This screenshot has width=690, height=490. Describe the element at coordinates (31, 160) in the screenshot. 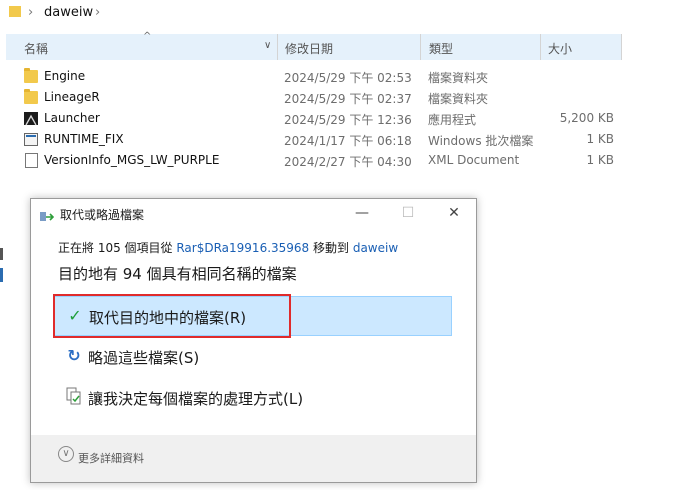

I see `xml-file-icon` at that location.